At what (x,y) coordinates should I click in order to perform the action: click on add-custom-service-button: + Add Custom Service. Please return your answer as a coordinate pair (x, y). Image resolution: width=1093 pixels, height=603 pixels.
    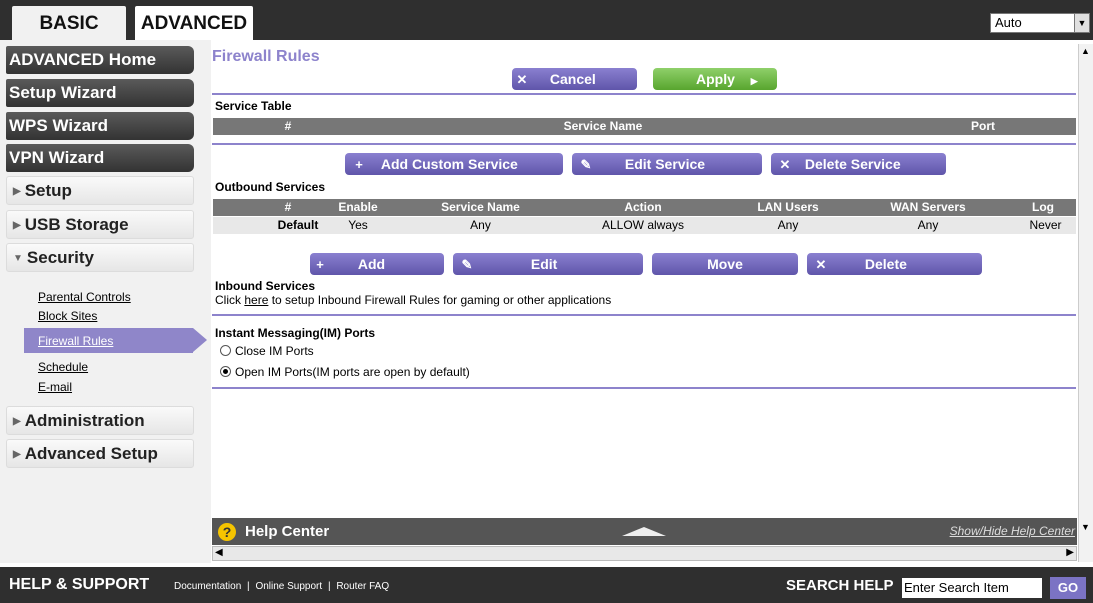
    Looking at the image, I should click on (454, 164).